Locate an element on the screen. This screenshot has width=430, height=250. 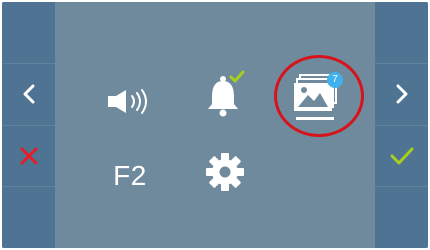
prev-button is located at coordinates (28, 93).